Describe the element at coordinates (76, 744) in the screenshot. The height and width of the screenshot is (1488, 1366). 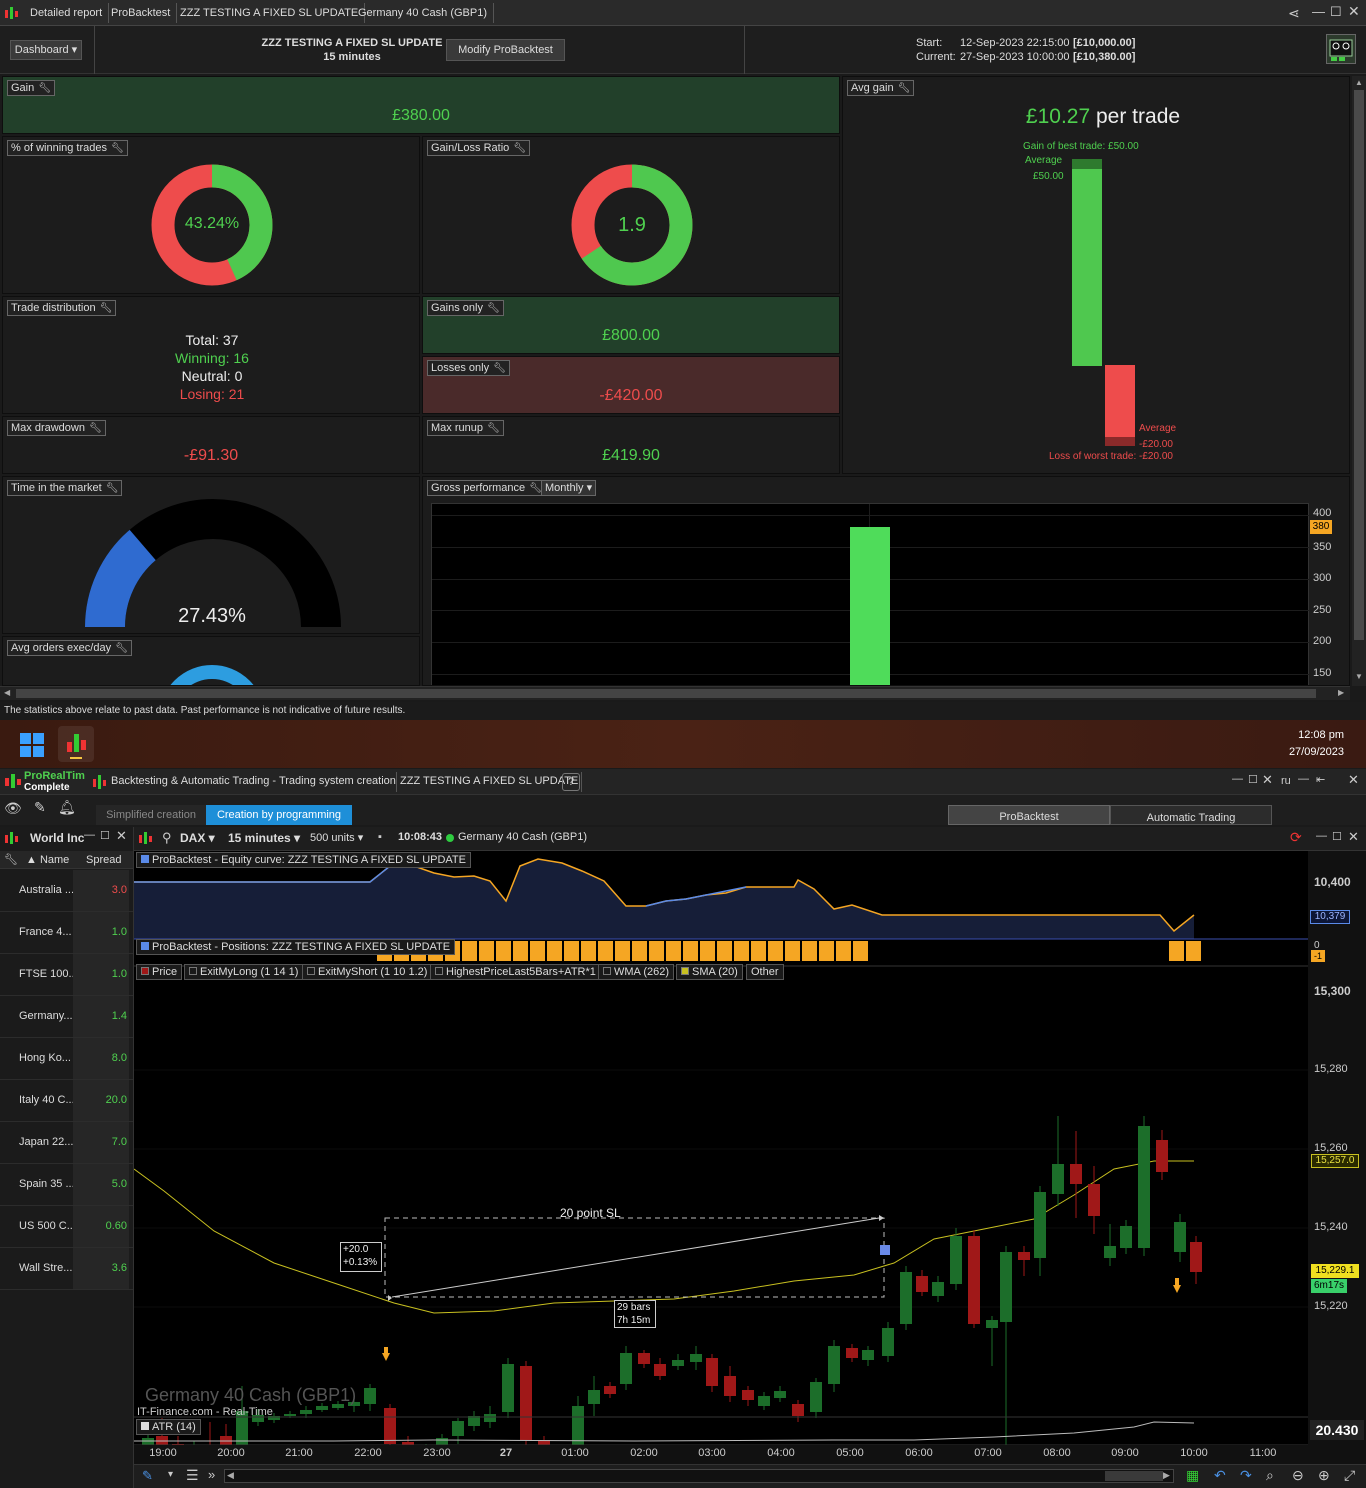
I see `prorealtime-taskbar-icon` at that location.